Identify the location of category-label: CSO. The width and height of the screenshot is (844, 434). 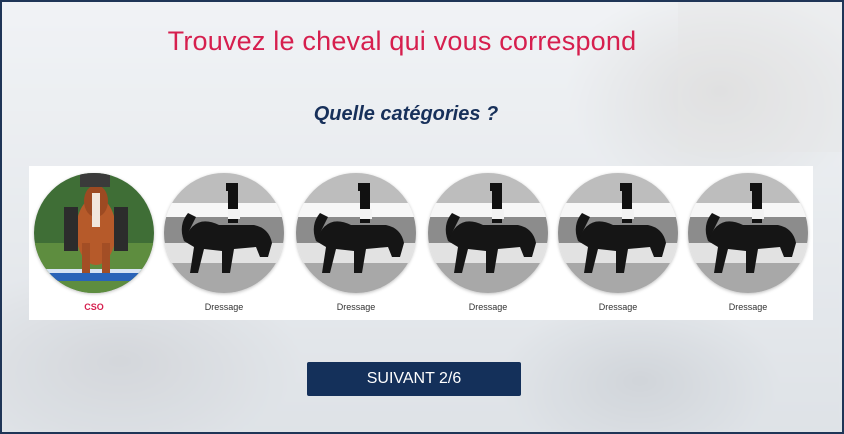
(94, 307).